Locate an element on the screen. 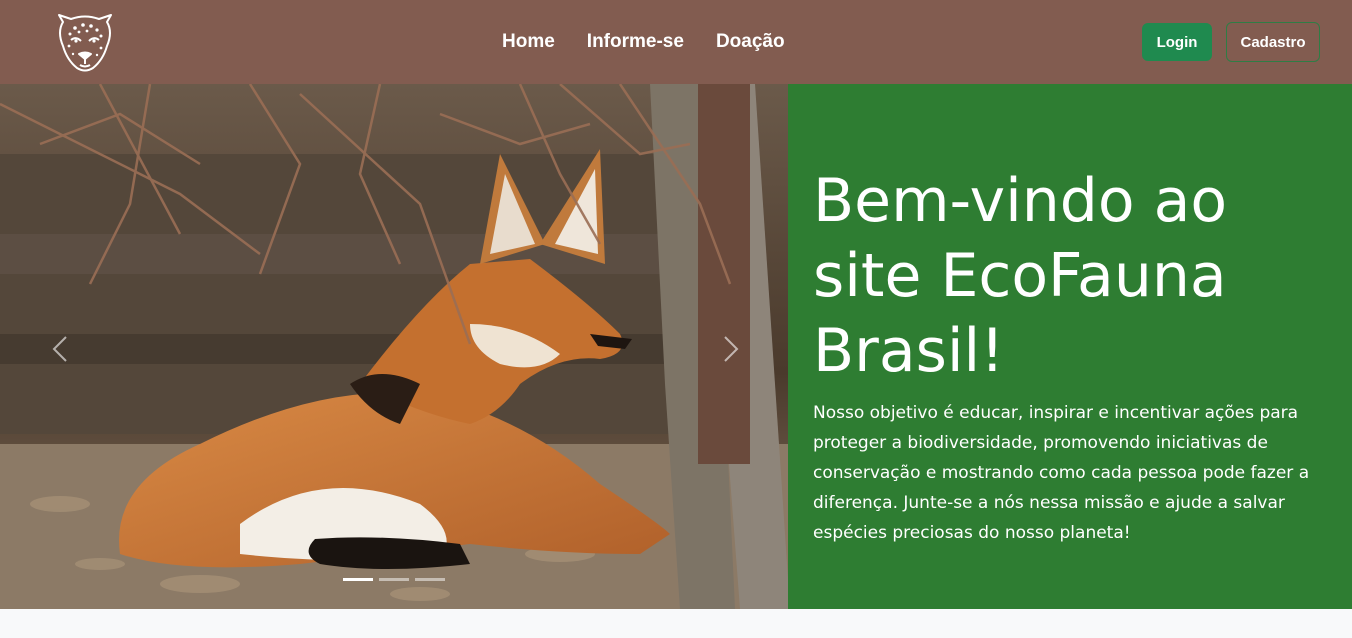 The image size is (1352, 638). jaguar-head-icon is located at coordinates (85, 42).